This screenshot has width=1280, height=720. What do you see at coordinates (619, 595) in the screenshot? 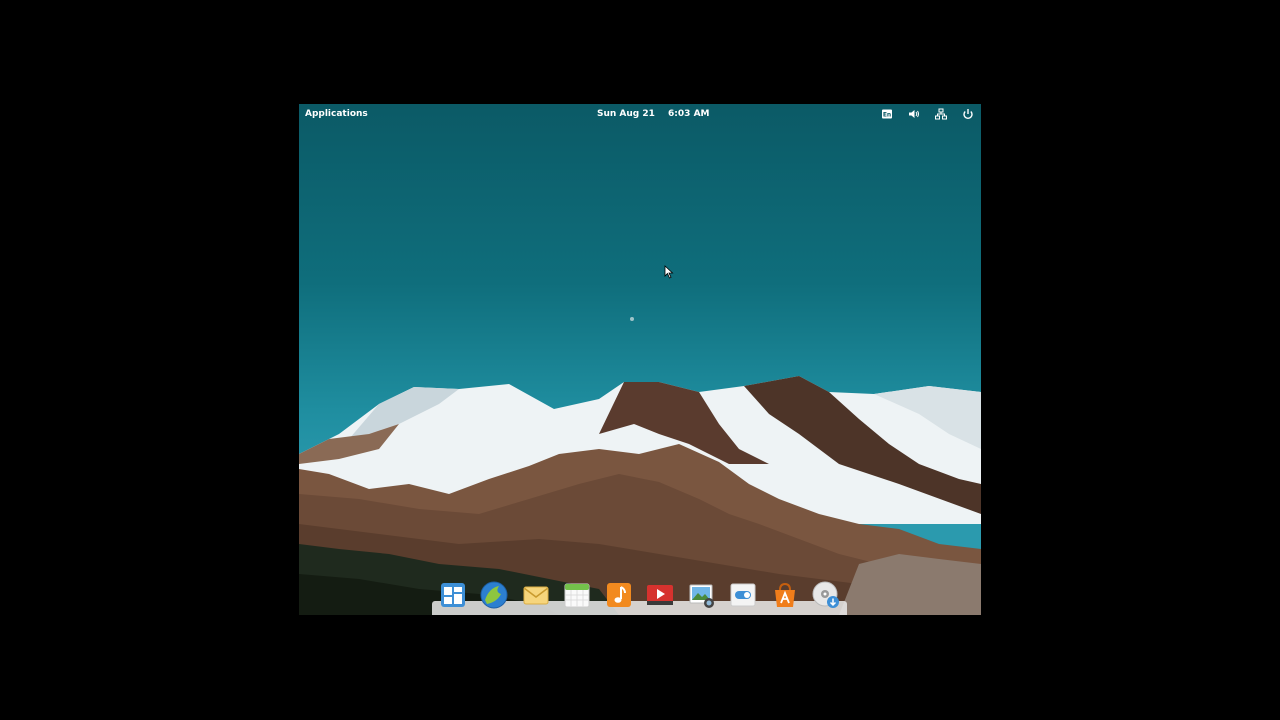
I see `music-icon` at bounding box center [619, 595].